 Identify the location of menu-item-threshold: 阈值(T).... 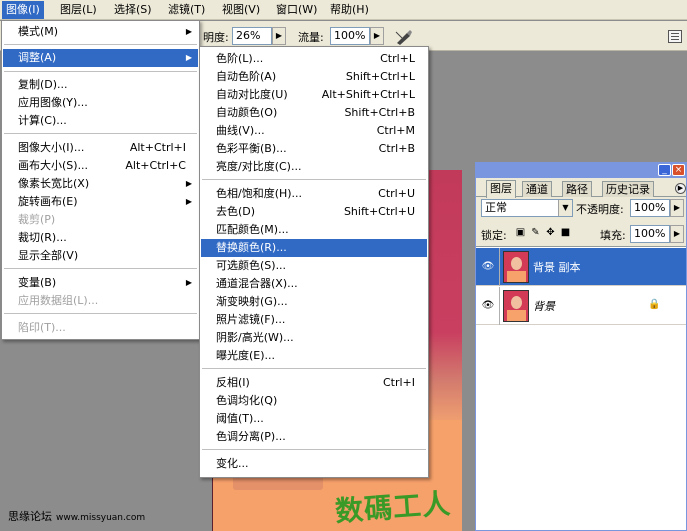
(314, 419).